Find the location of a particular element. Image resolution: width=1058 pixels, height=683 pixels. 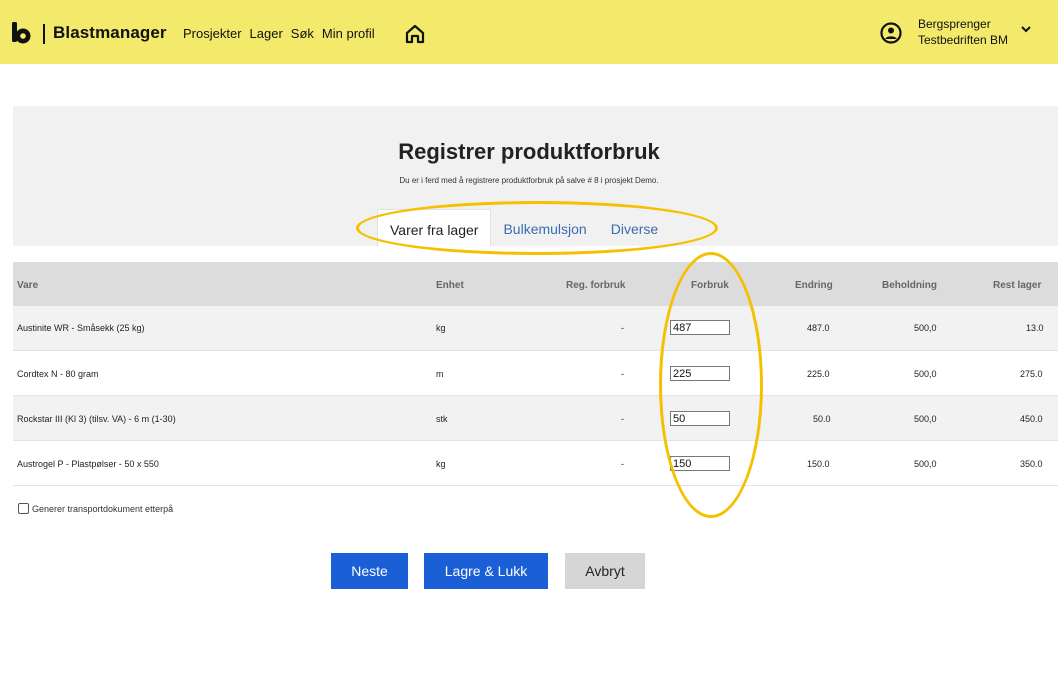

page-title: Registrer produktforbruk is located at coordinates (529, 151).